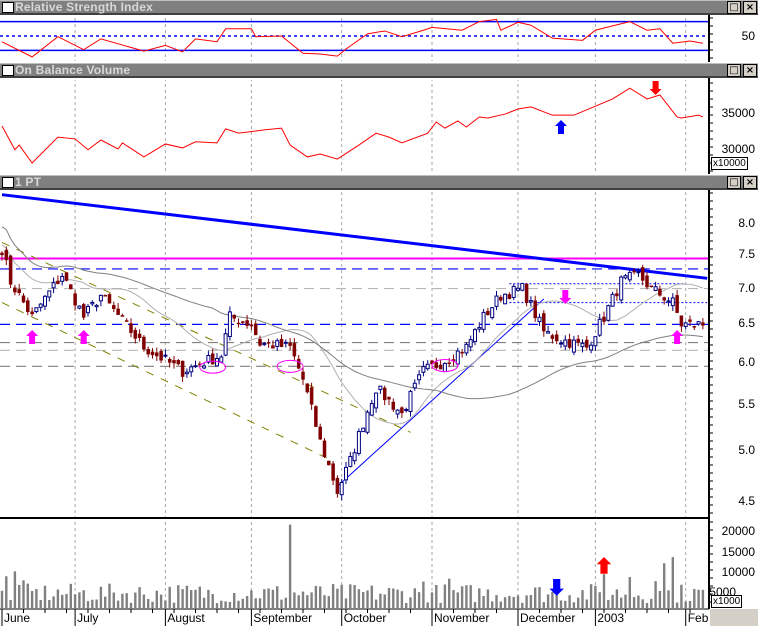 Image resolution: width=758 pixels, height=626 pixels. Describe the element at coordinates (746, 223) in the screenshot. I see `price-axis-label: 8.0` at that location.